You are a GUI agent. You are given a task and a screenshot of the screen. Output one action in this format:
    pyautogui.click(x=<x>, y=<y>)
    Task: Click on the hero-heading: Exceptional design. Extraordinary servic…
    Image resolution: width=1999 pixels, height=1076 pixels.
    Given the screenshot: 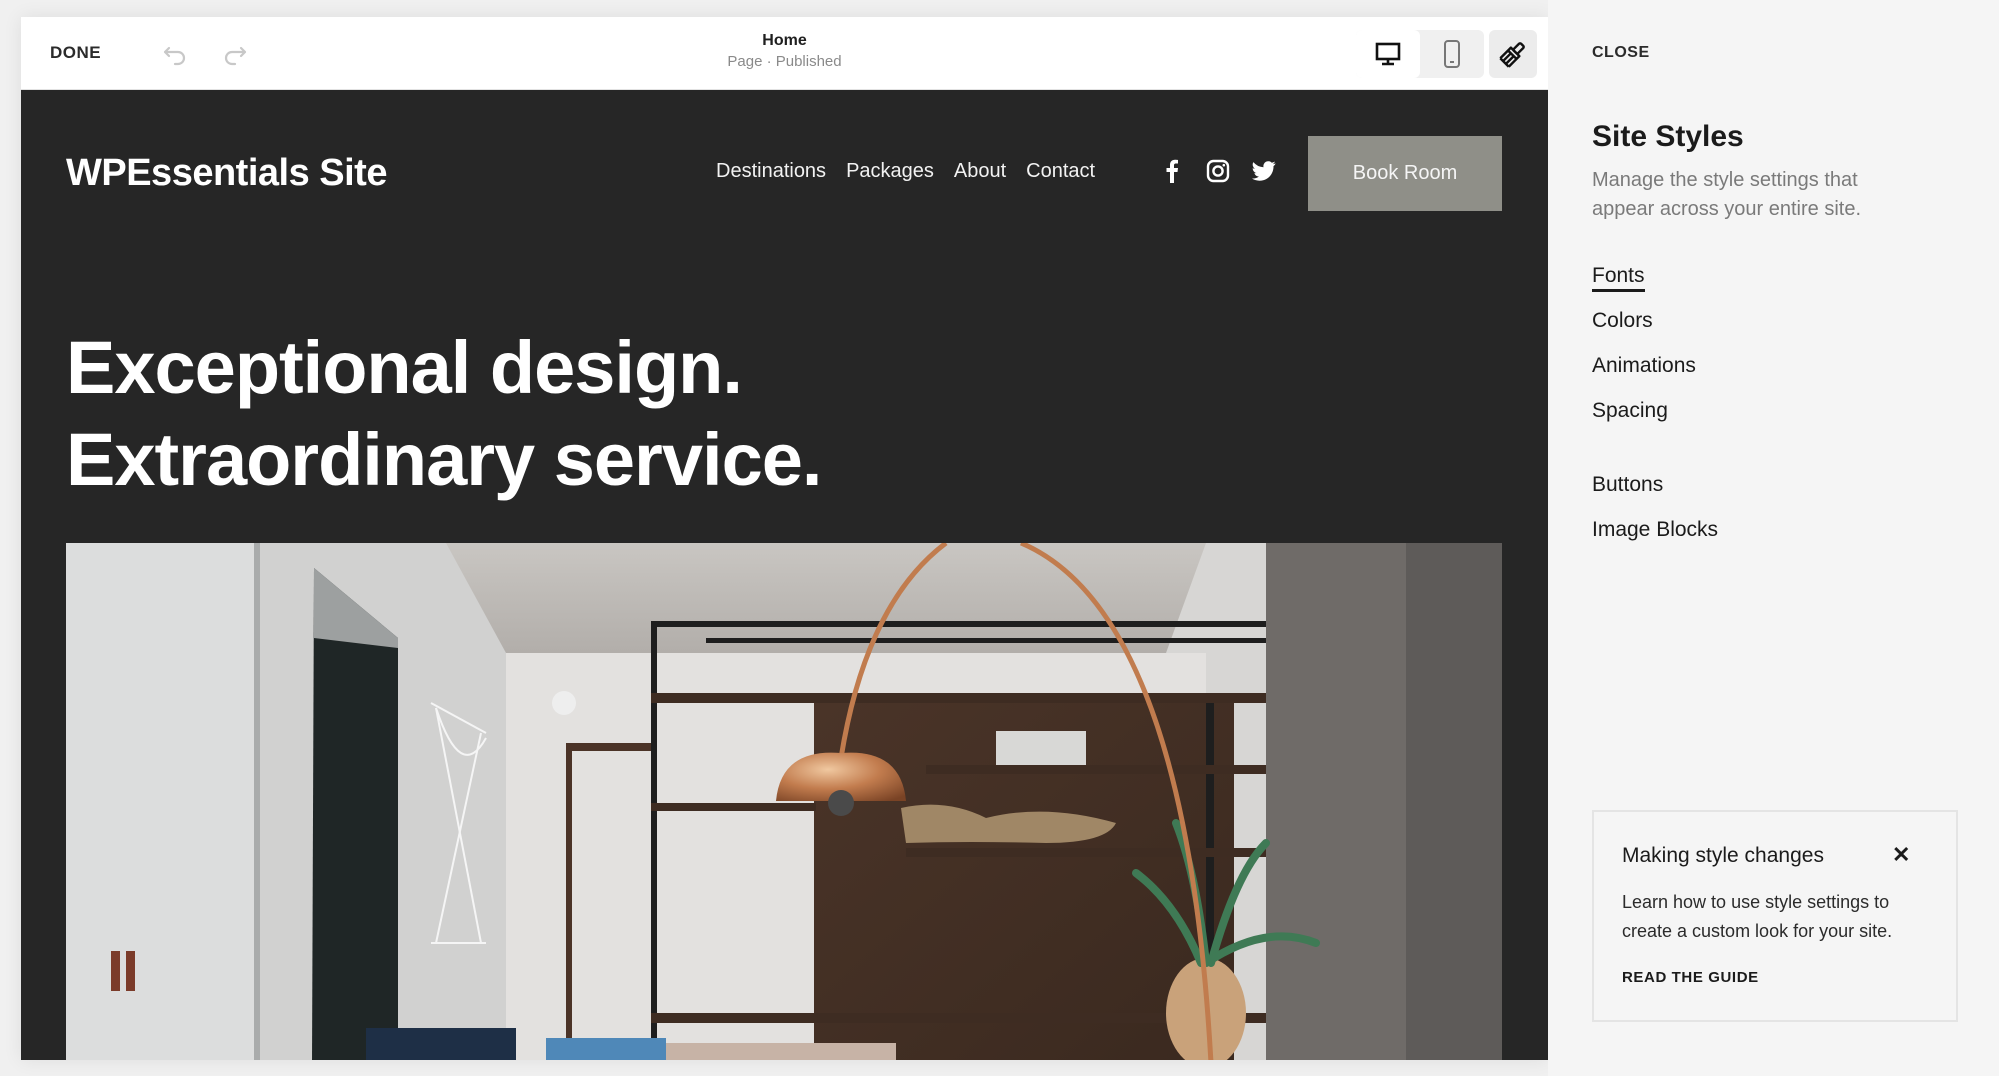 What is the action you would take?
    pyautogui.click(x=444, y=414)
    